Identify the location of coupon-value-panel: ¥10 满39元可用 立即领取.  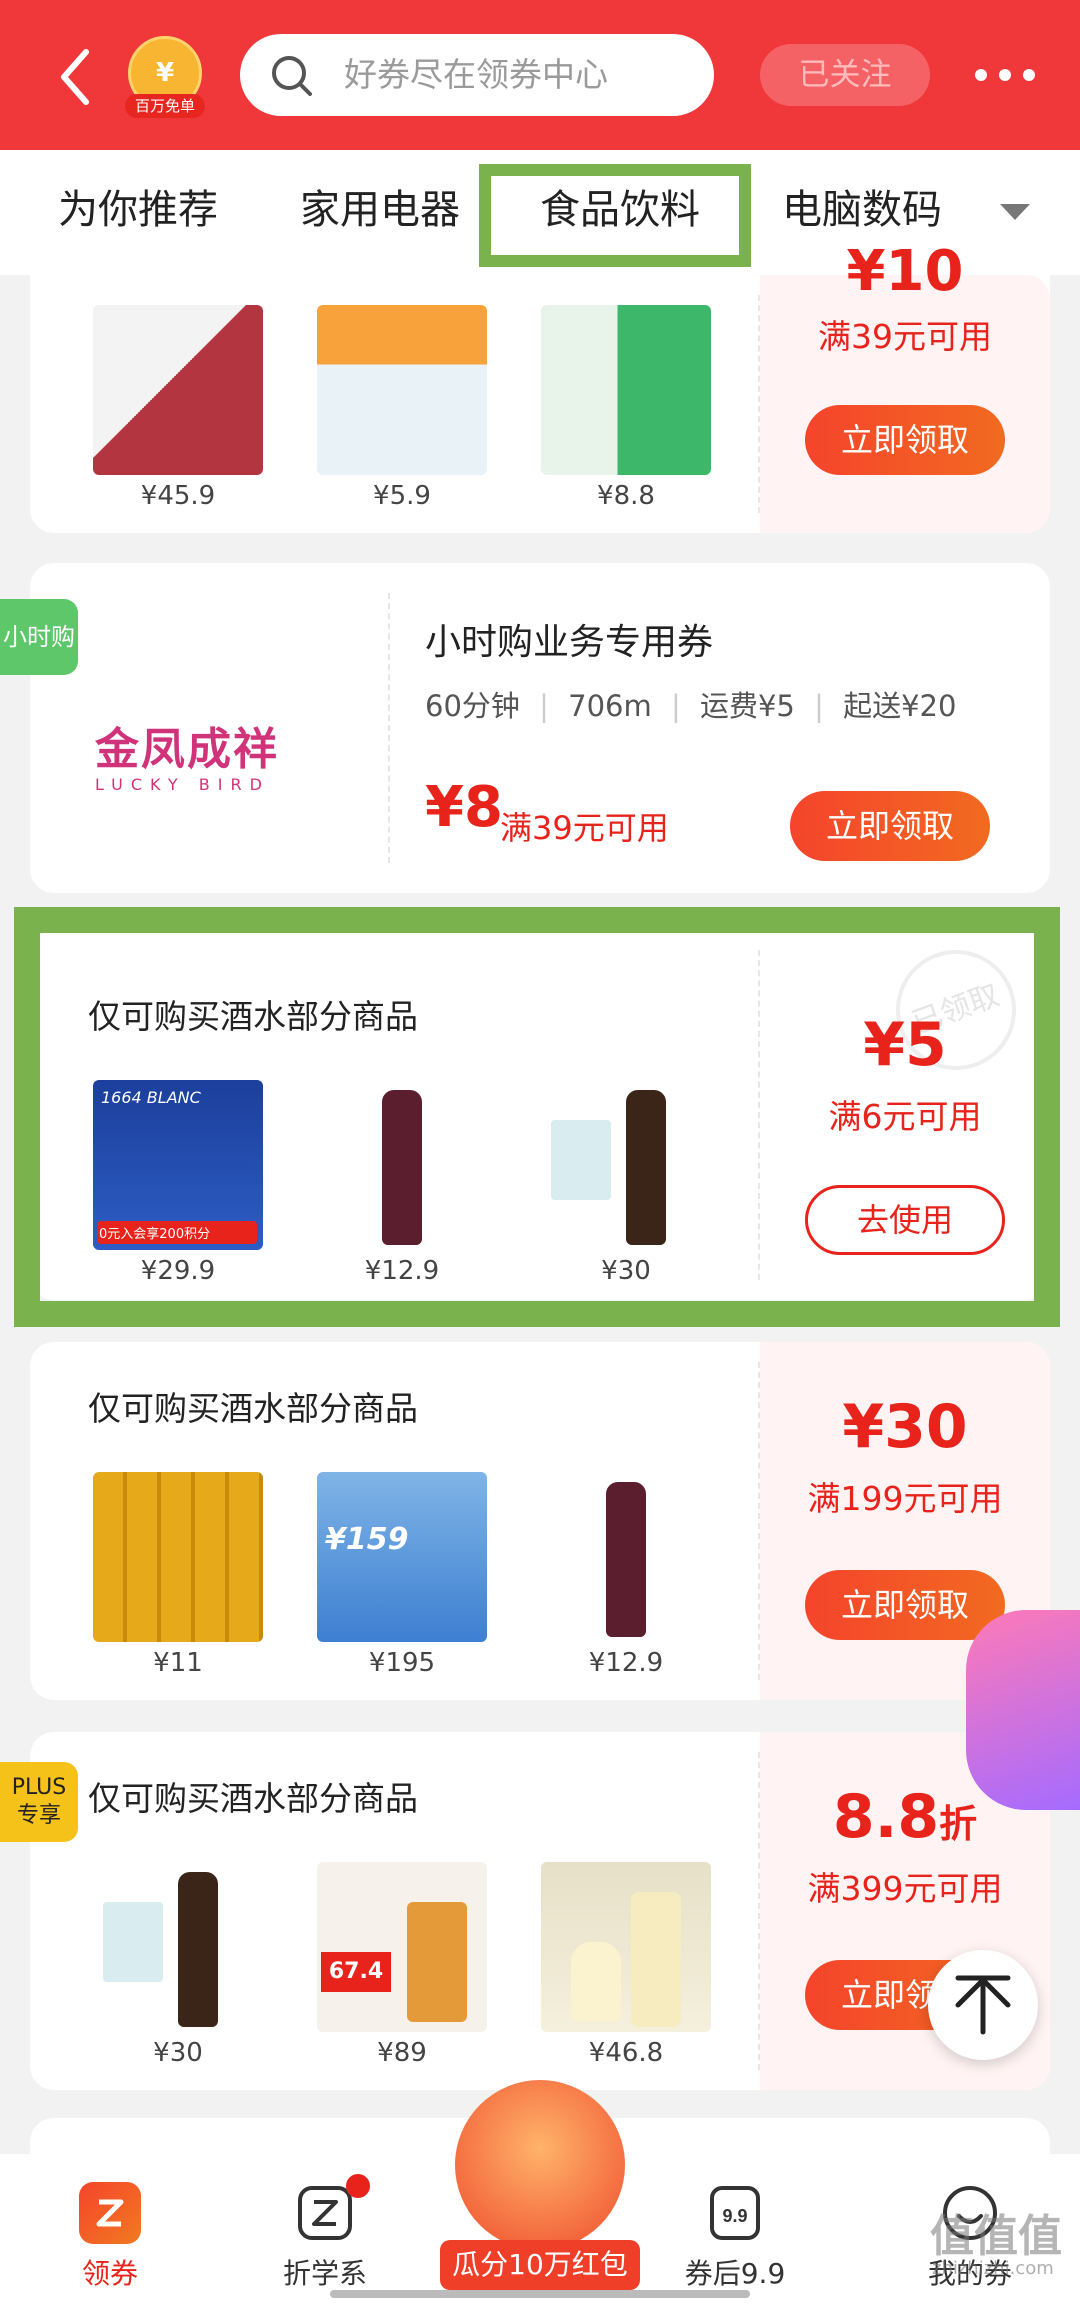
(905, 386).